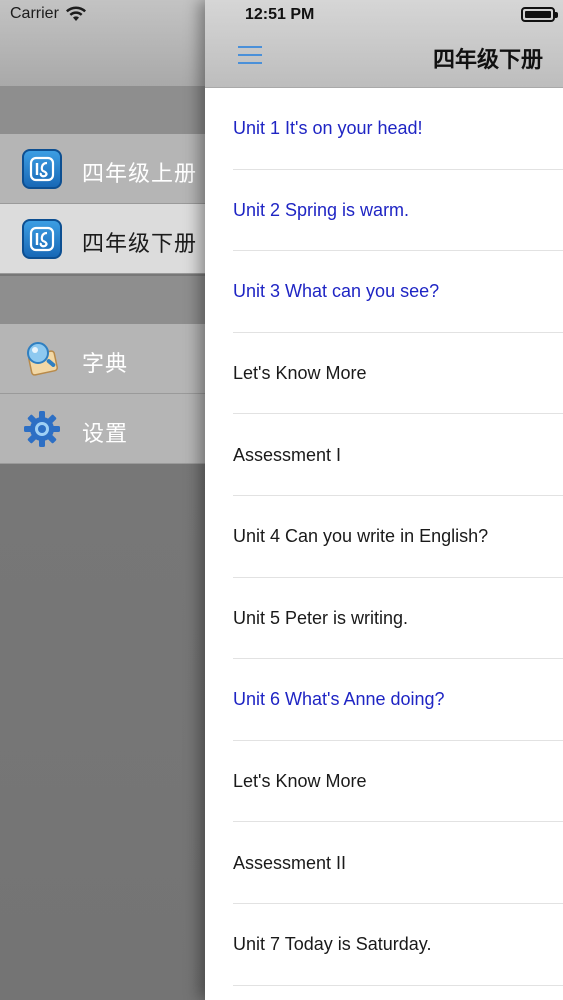  I want to click on lesson-label: Unit 5 Peter is writing., so click(321, 617).